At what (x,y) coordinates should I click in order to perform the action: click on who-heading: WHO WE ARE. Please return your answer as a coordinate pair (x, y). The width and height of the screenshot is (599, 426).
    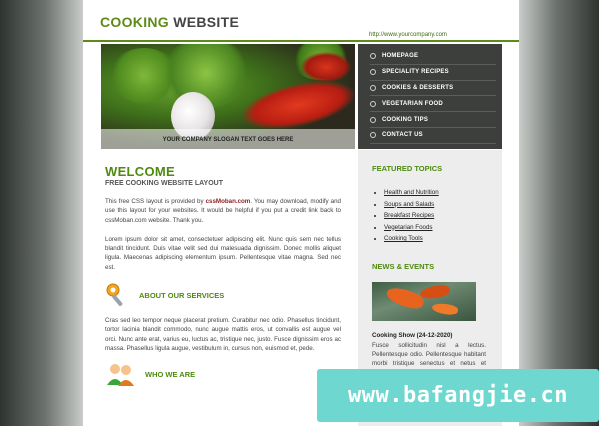
    Looking at the image, I should click on (223, 374).